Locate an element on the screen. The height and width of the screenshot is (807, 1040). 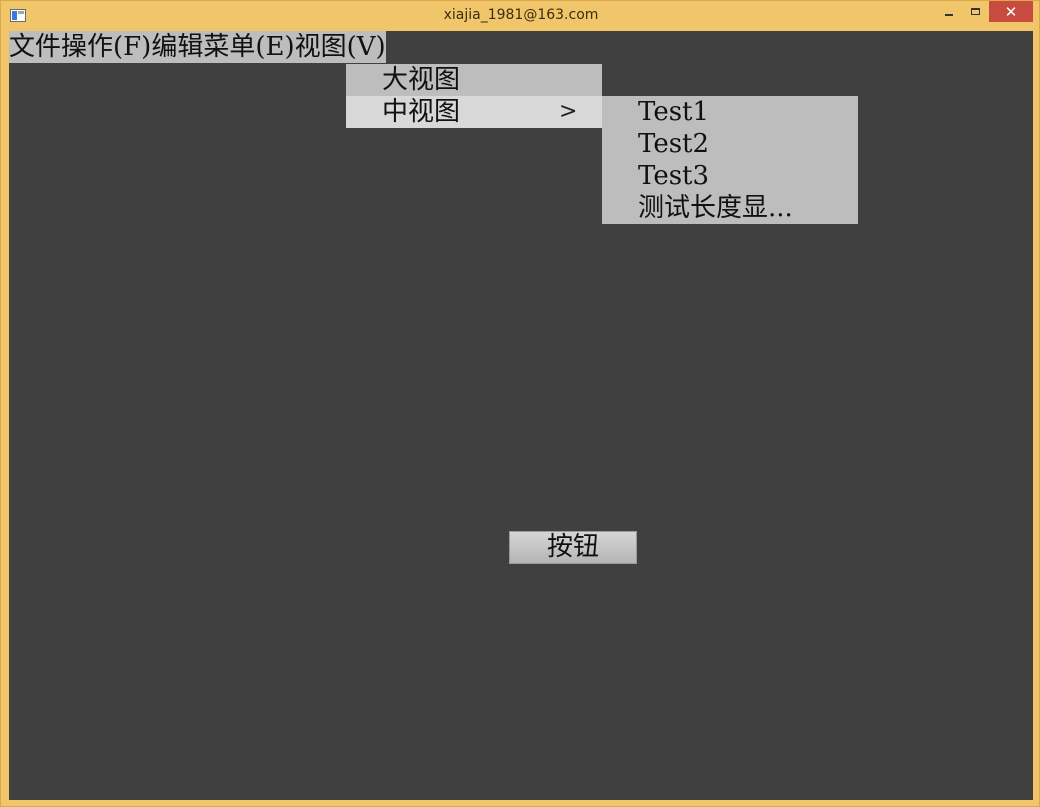
menu-file: 文件操作(F) is located at coordinates (80, 47).